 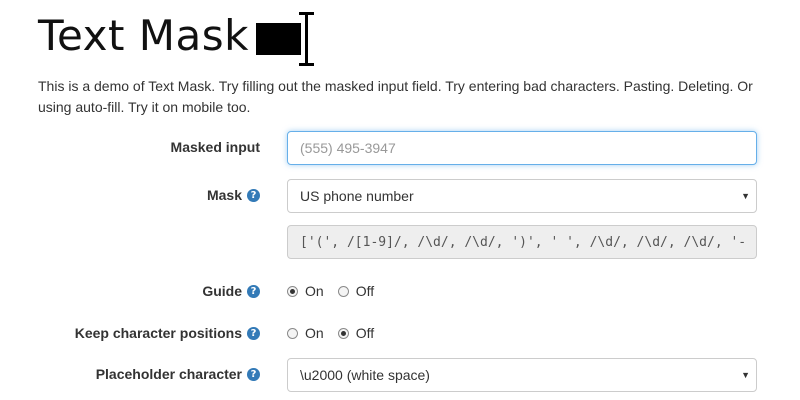 I want to click on masked-input-field: (555) 495-3947, so click(x=522, y=148).